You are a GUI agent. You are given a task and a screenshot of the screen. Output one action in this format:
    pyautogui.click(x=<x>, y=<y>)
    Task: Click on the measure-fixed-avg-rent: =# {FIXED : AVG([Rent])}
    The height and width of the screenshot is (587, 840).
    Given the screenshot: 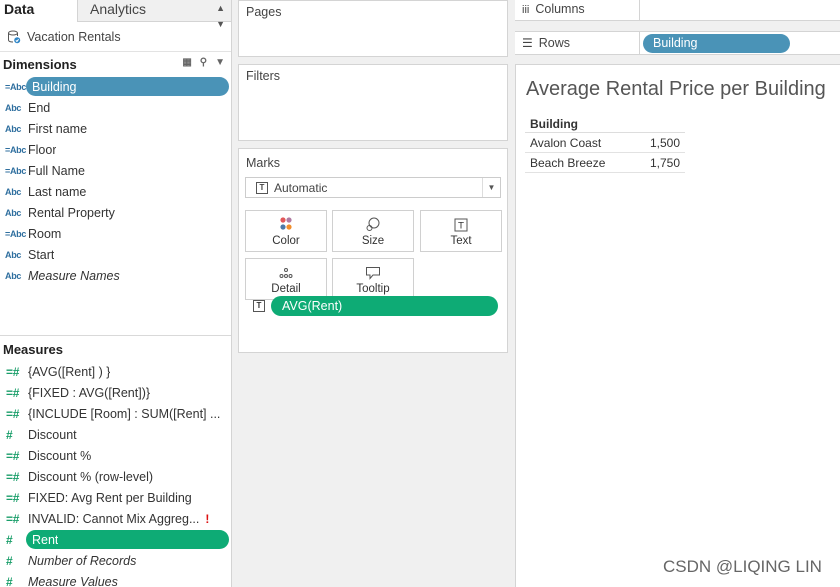 What is the action you would take?
    pyautogui.click(x=115, y=392)
    